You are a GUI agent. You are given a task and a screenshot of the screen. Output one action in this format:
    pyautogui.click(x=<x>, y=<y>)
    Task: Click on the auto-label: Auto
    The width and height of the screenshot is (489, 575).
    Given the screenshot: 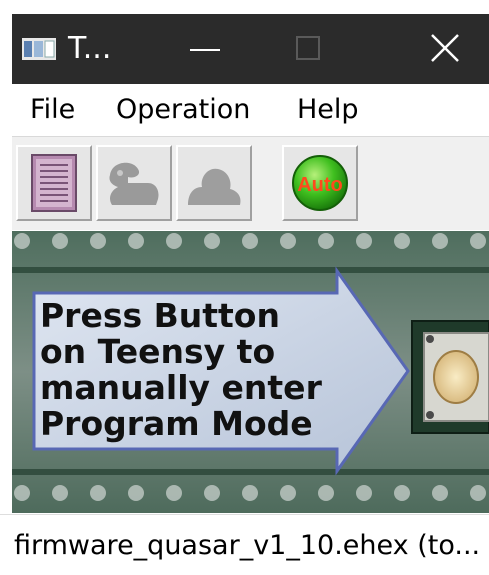 What is the action you would take?
    pyautogui.click(x=320, y=185)
    